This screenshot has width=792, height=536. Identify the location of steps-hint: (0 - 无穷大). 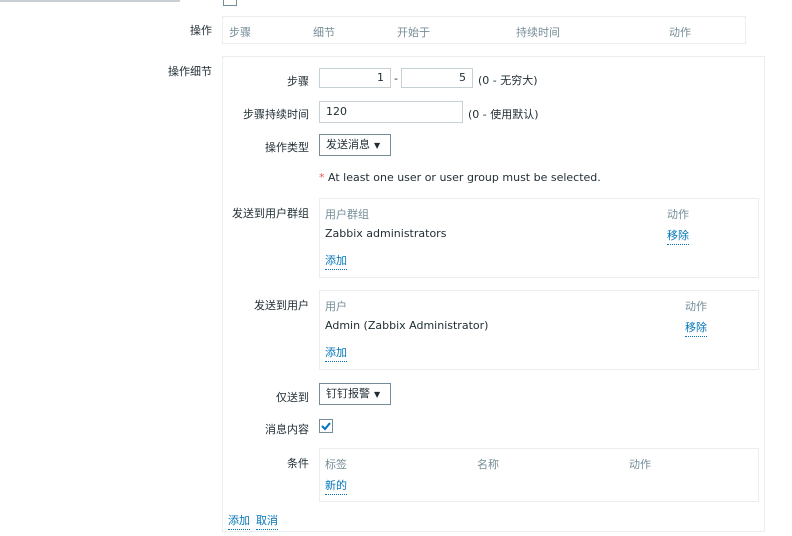
(508, 80).